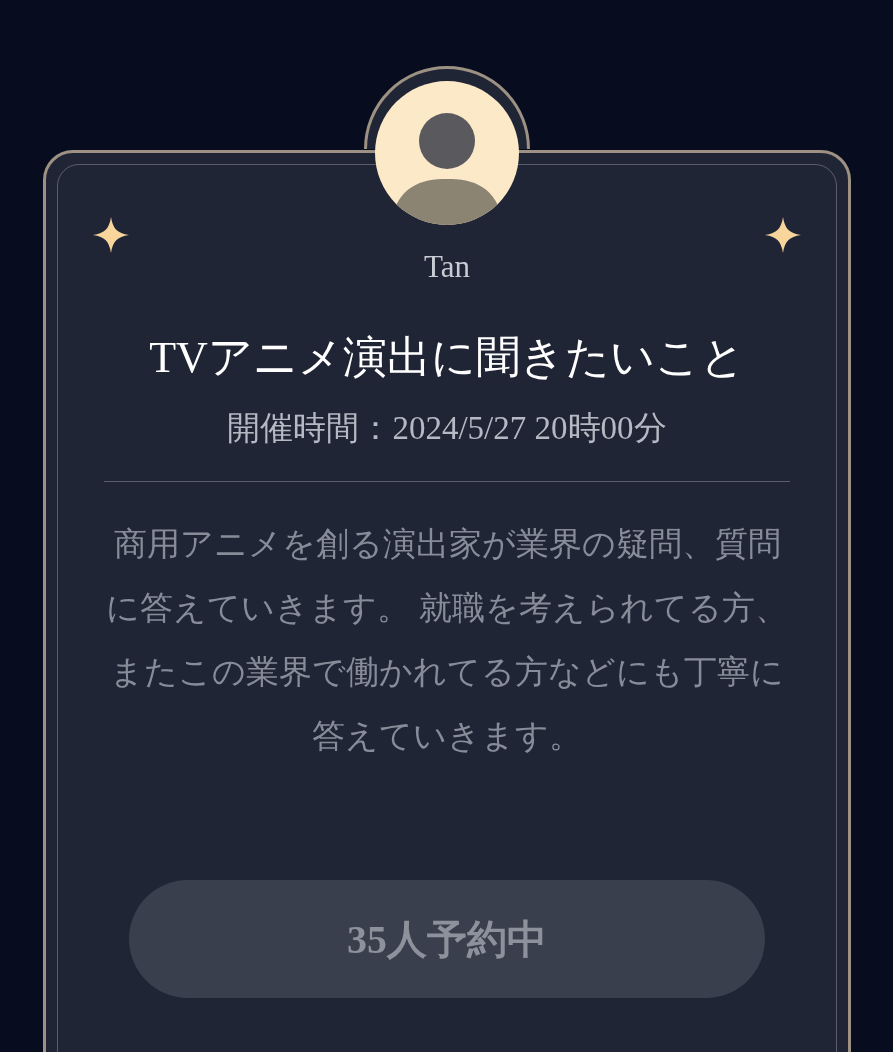 Image resolution: width=893 pixels, height=1052 pixels. What do you see at coordinates (447, 266) in the screenshot?
I see `host-name: Tan` at bounding box center [447, 266].